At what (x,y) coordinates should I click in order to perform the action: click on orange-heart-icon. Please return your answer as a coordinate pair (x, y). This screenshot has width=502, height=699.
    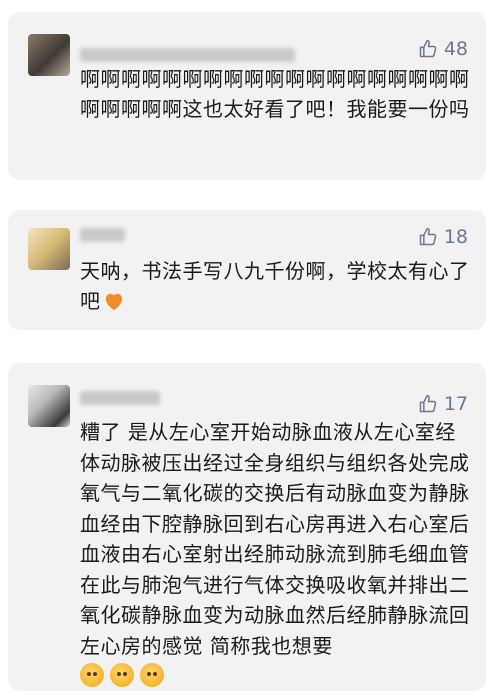
    Looking at the image, I should click on (113, 302).